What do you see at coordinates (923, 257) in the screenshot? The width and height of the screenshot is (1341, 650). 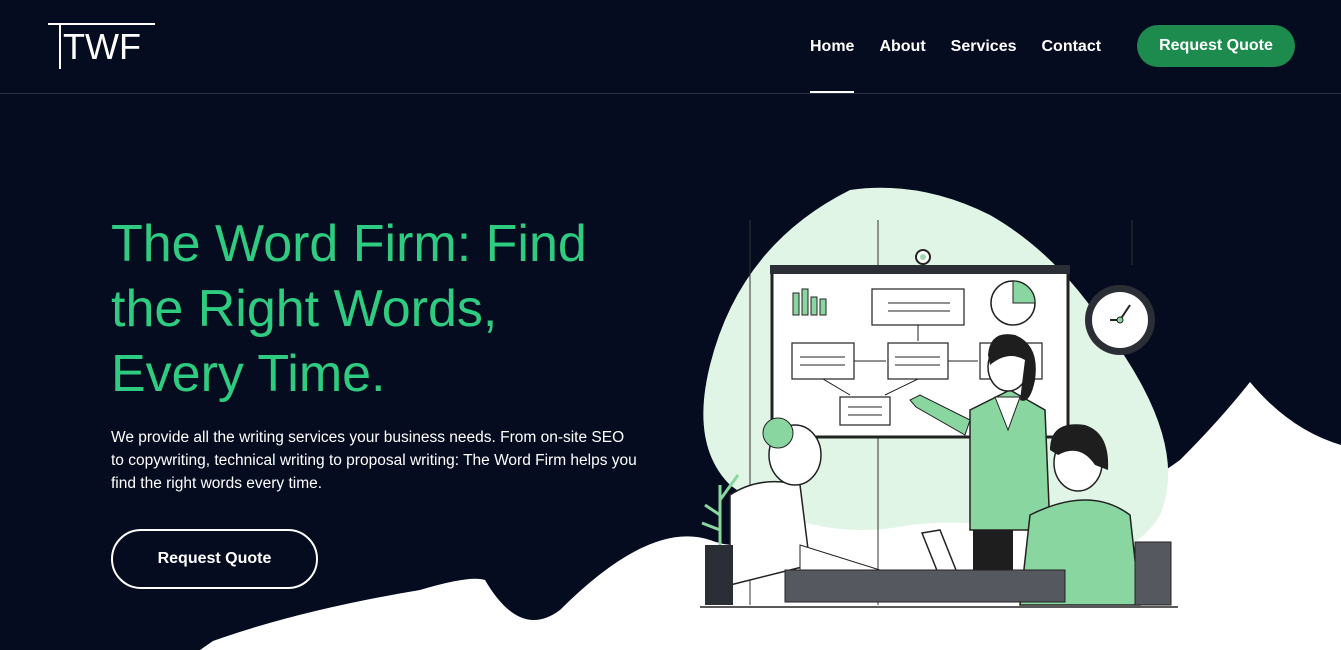 I see `camera-lens-icon` at bounding box center [923, 257].